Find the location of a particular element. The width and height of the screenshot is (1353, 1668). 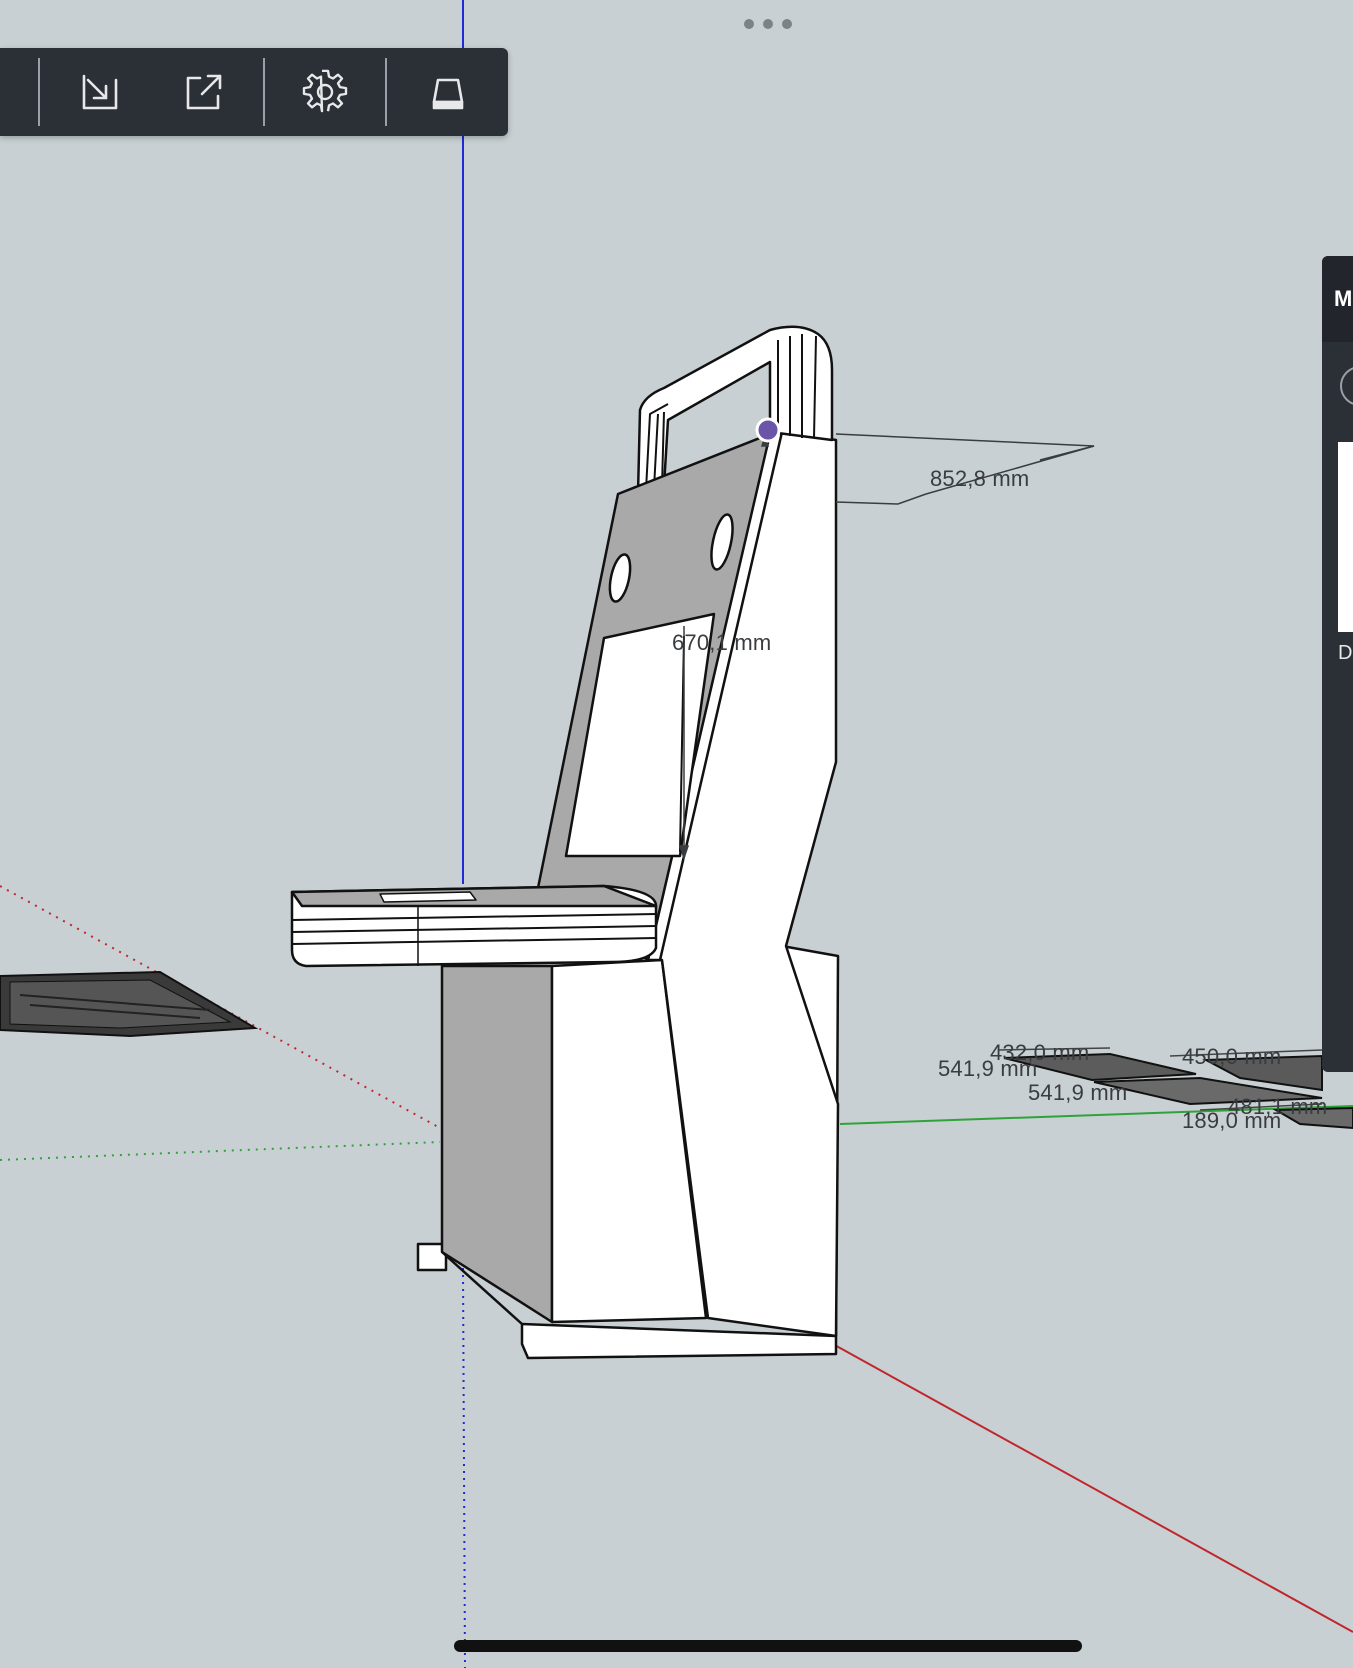

dimension-depth-label: 852,8 mm is located at coordinates (979, 479).